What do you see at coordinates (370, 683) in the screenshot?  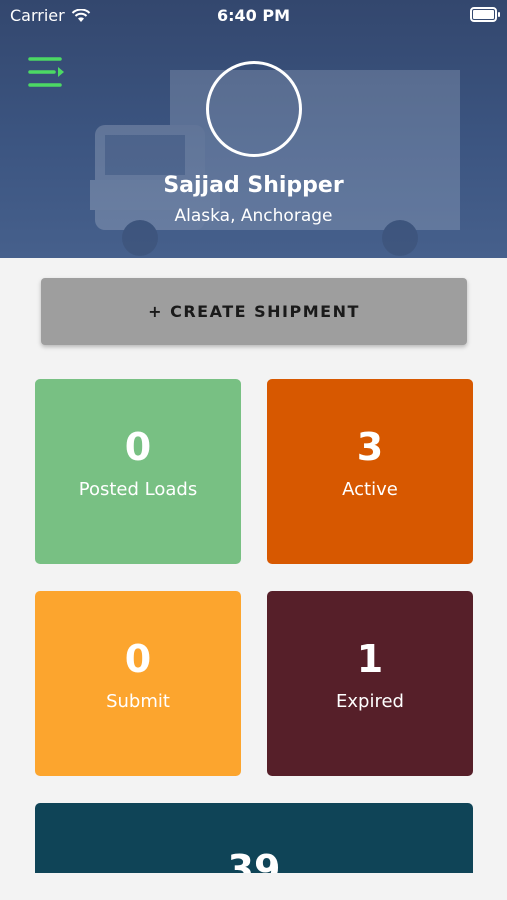 I see `expired-tile: 1 Expired` at bounding box center [370, 683].